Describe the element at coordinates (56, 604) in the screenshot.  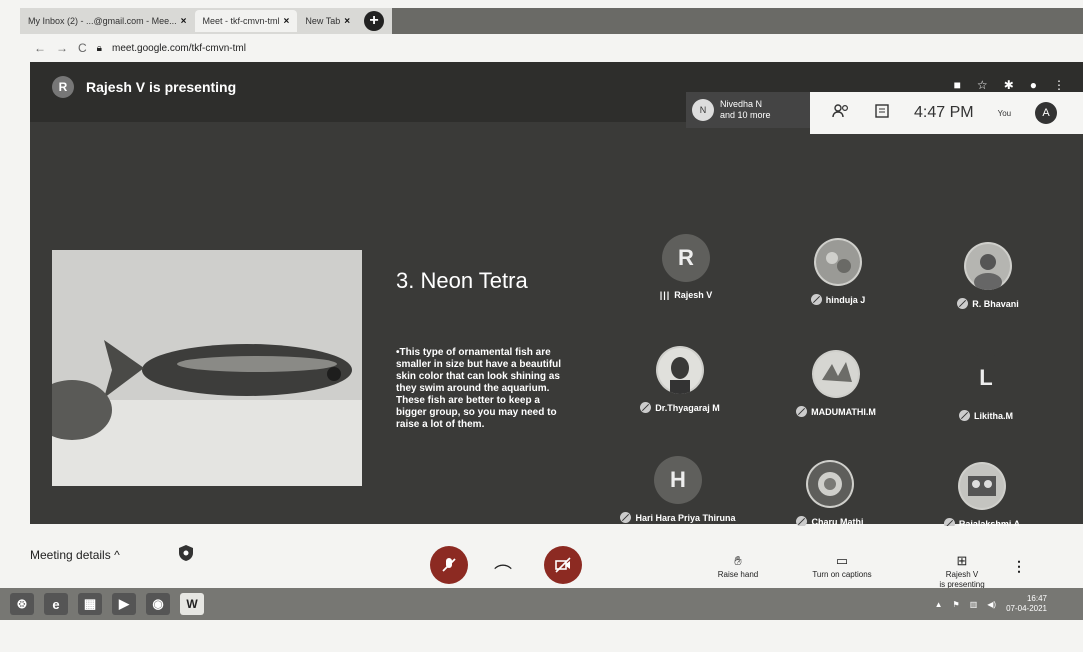
I see `internet-explorer-icon: e` at that location.